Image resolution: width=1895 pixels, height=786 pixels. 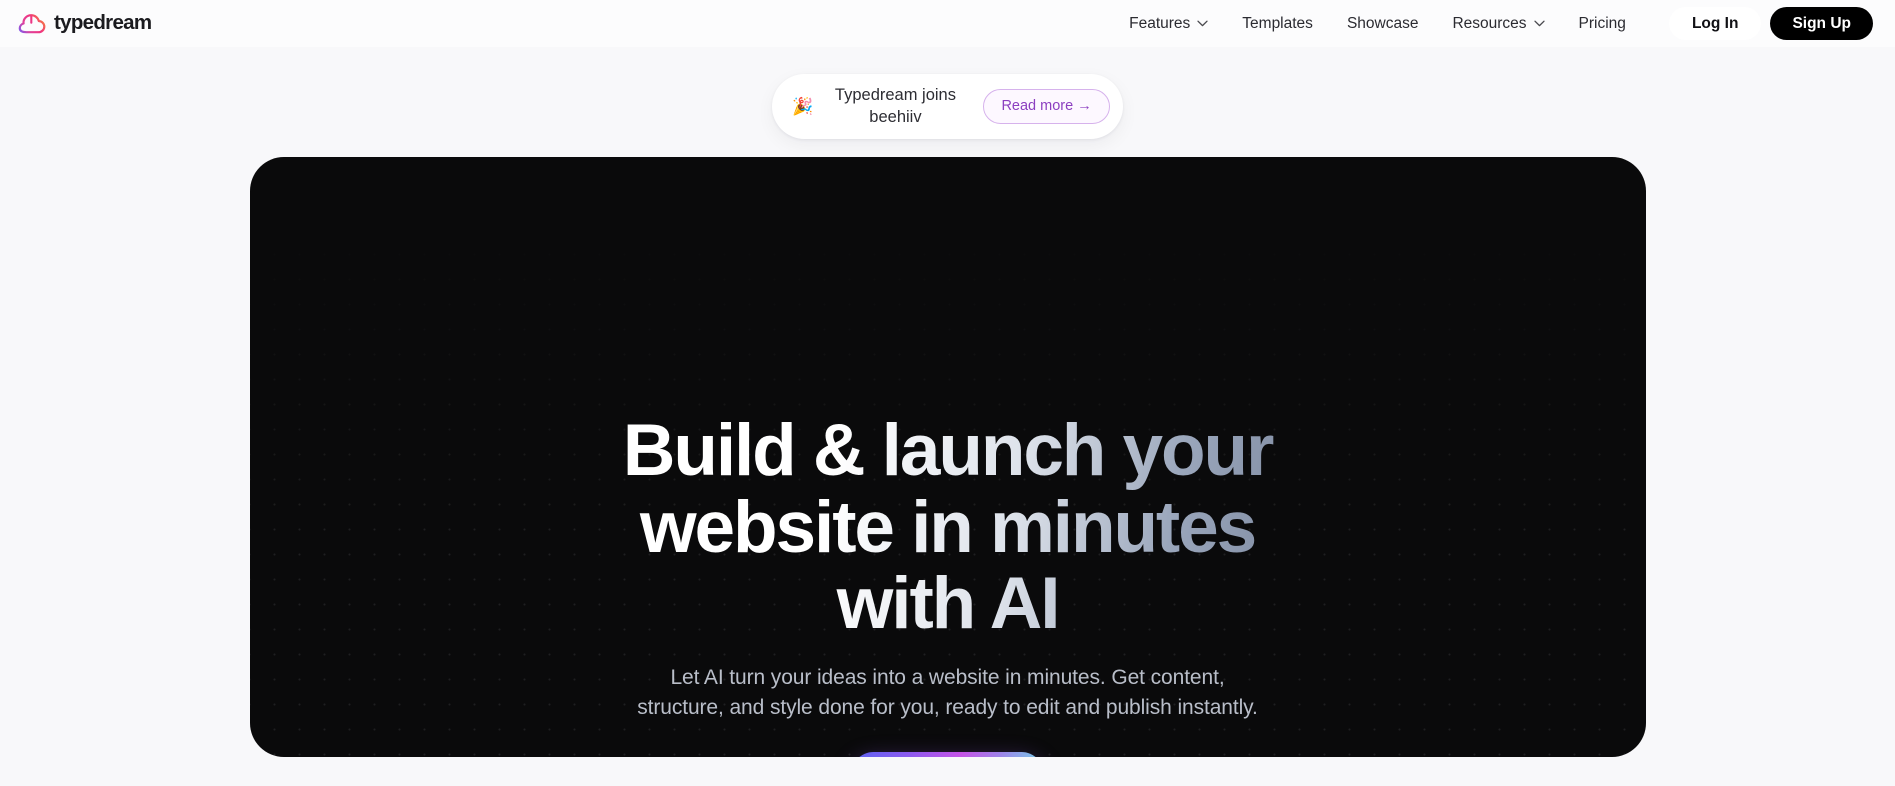 I want to click on cloud-logo-icon, so click(x=32, y=24).